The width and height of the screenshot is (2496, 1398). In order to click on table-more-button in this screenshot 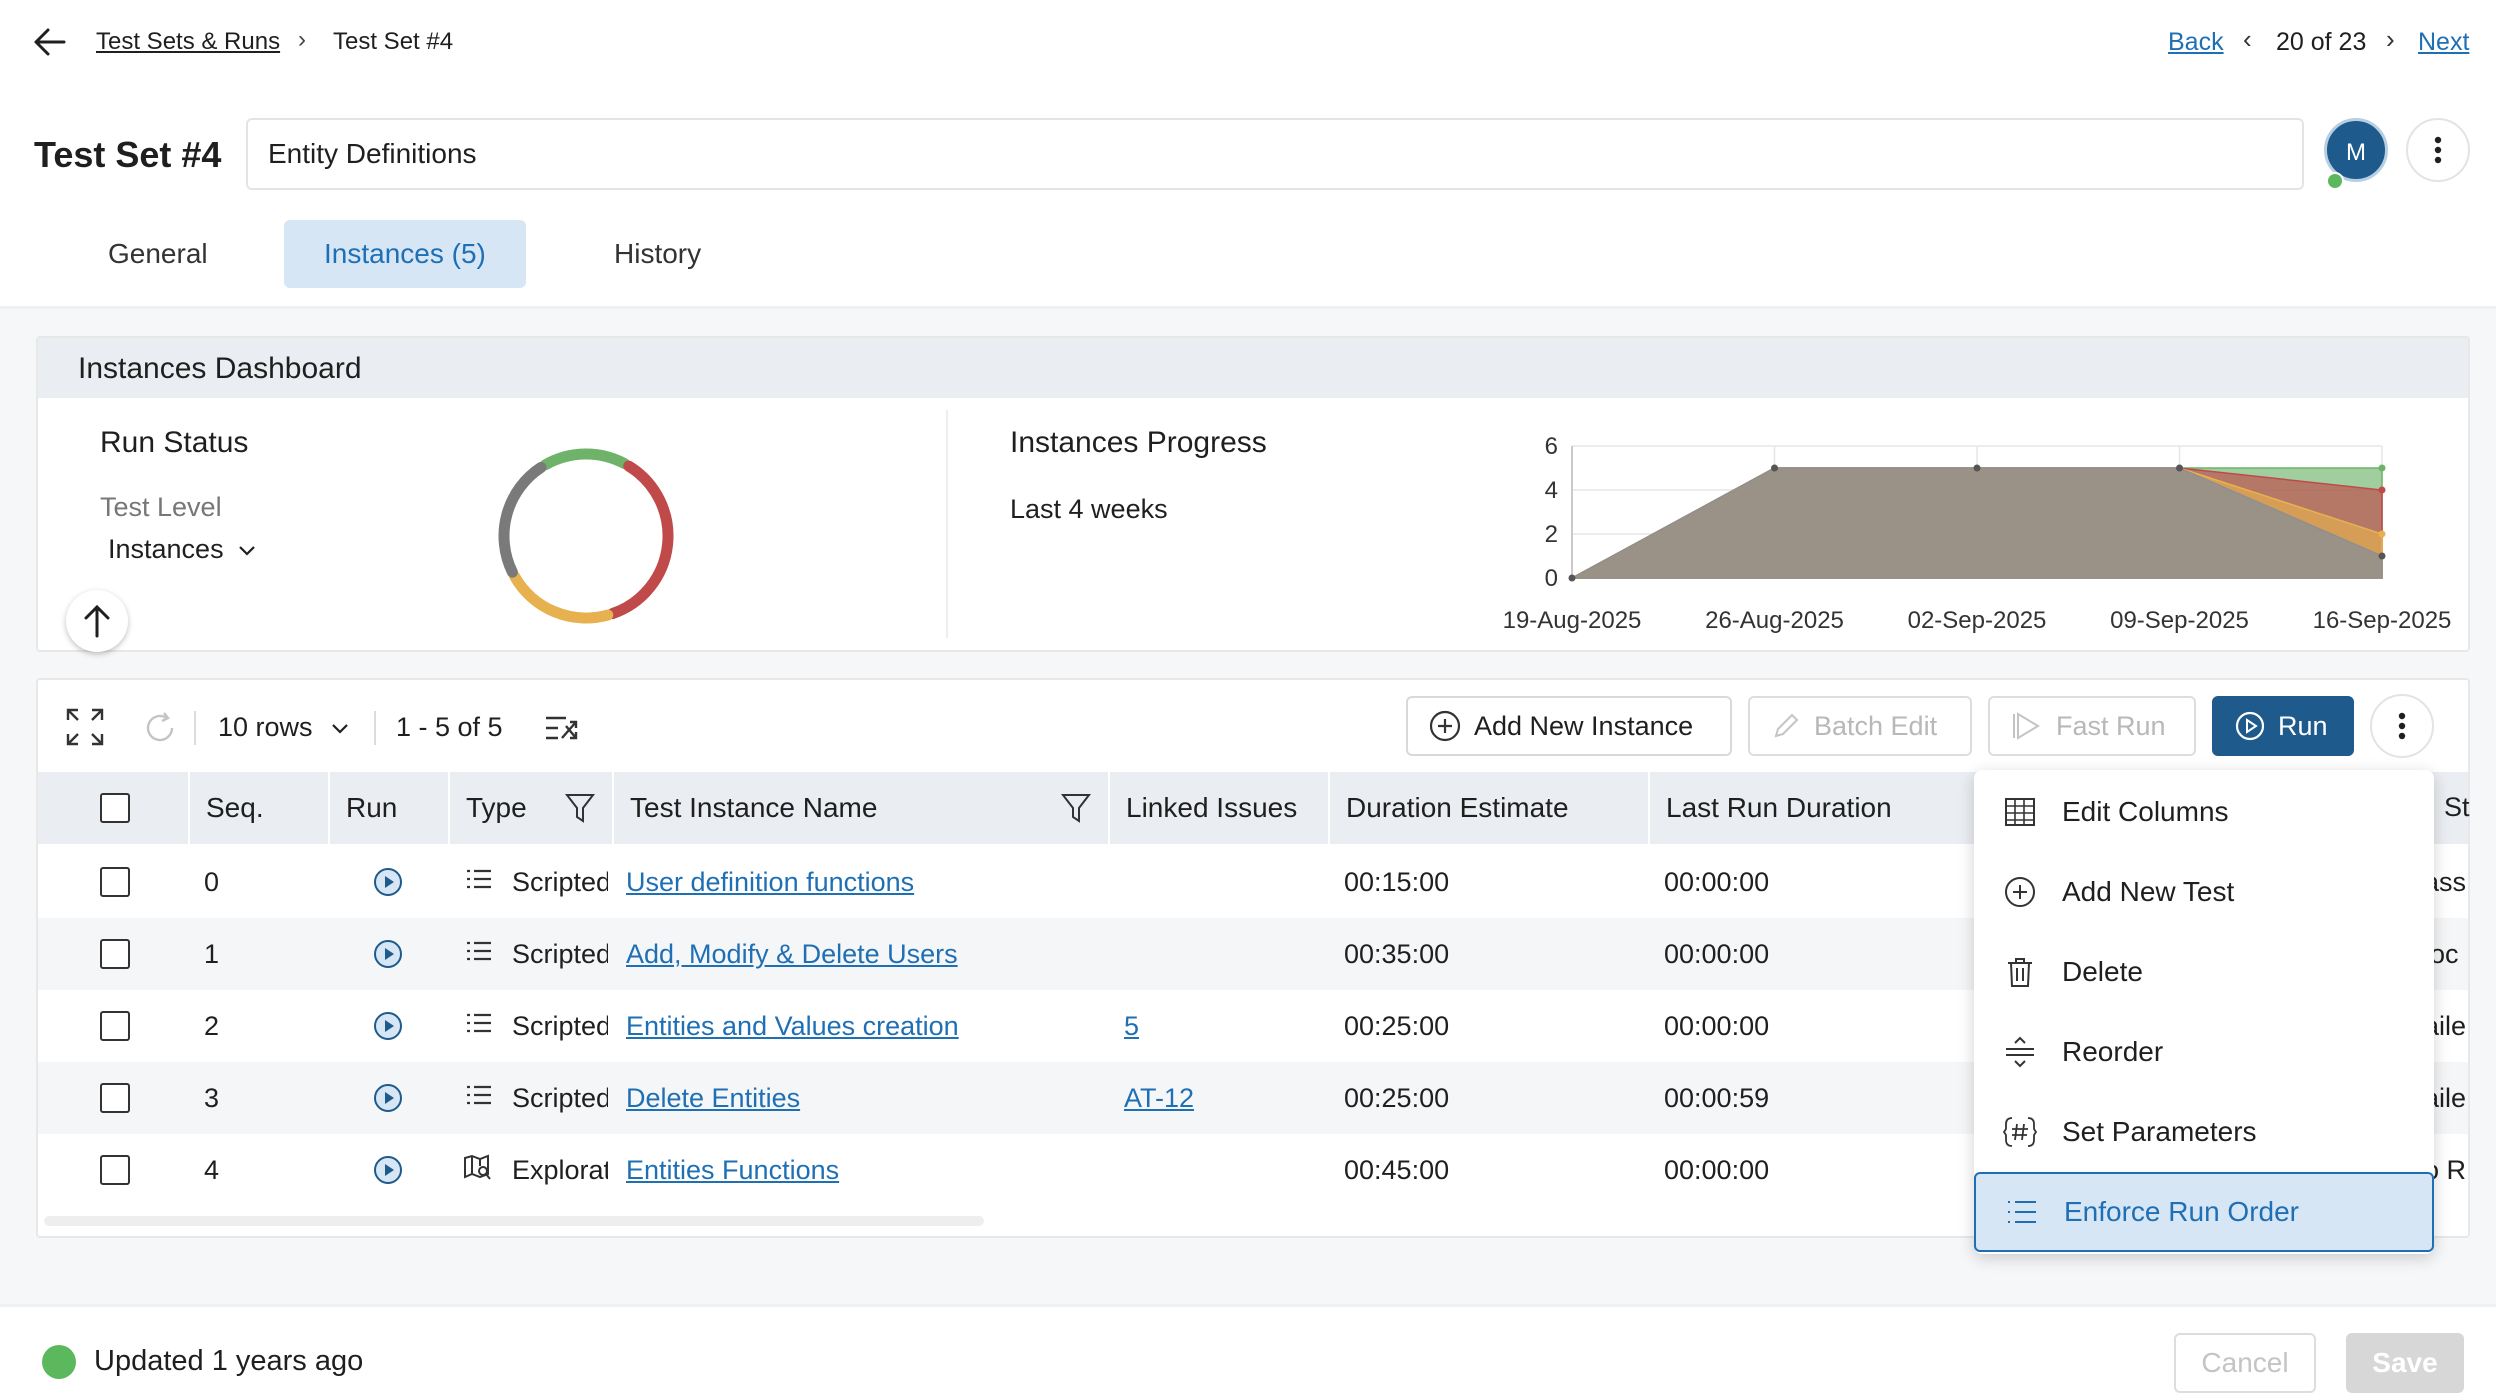, I will do `click(2402, 726)`.